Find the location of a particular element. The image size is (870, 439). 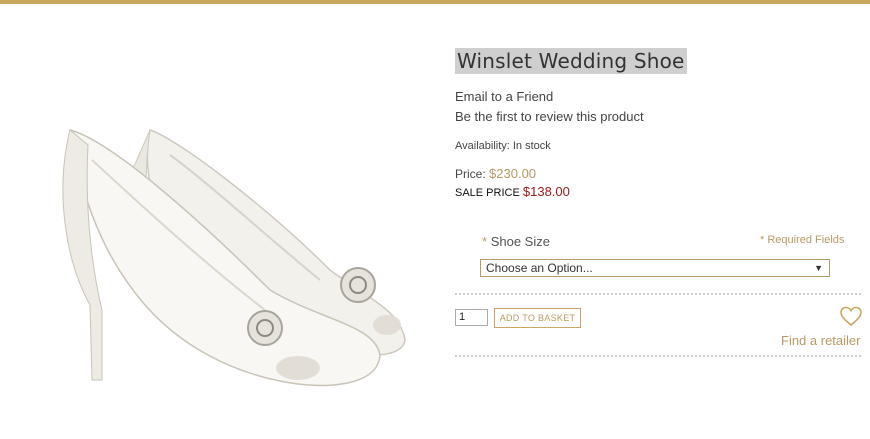

price-value: $230.00 is located at coordinates (513, 173).